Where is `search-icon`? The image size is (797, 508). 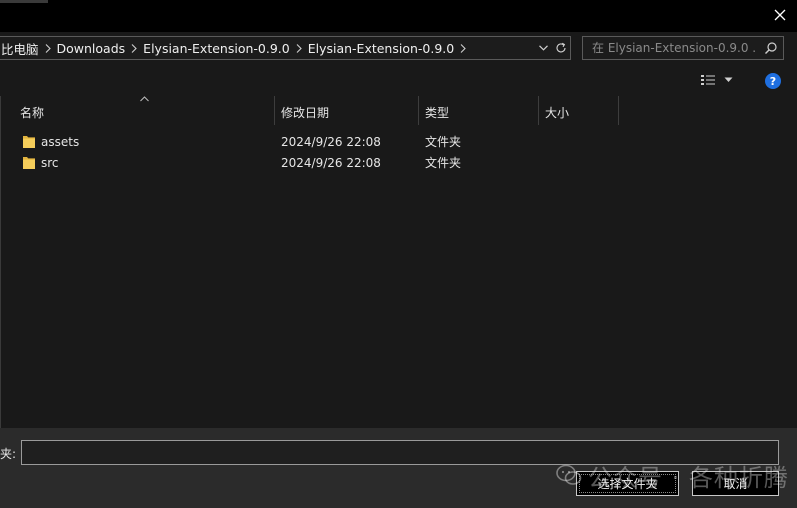 search-icon is located at coordinates (771, 48).